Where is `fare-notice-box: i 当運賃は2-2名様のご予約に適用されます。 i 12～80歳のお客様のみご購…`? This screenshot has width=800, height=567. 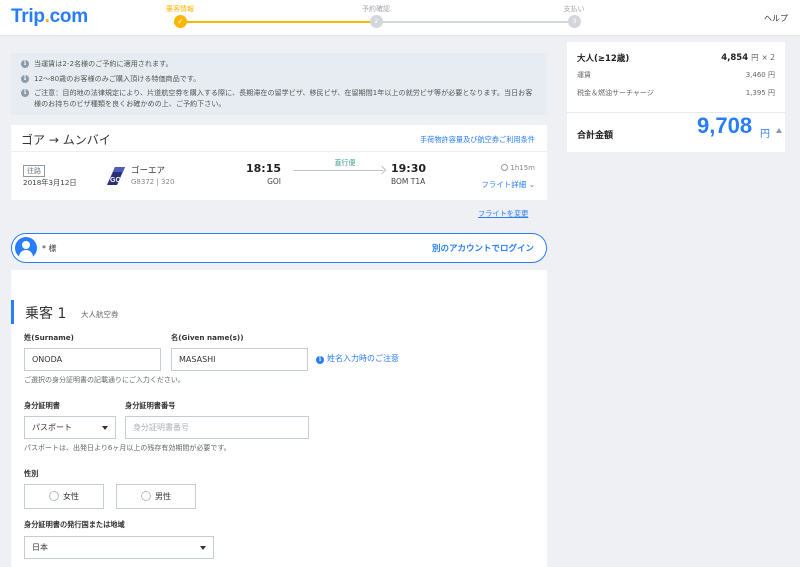
fare-notice-box: i 当運賃は2-2名様のご予約に適用されます。 i 12～80歳のお客様のみご購… is located at coordinates (279, 84).